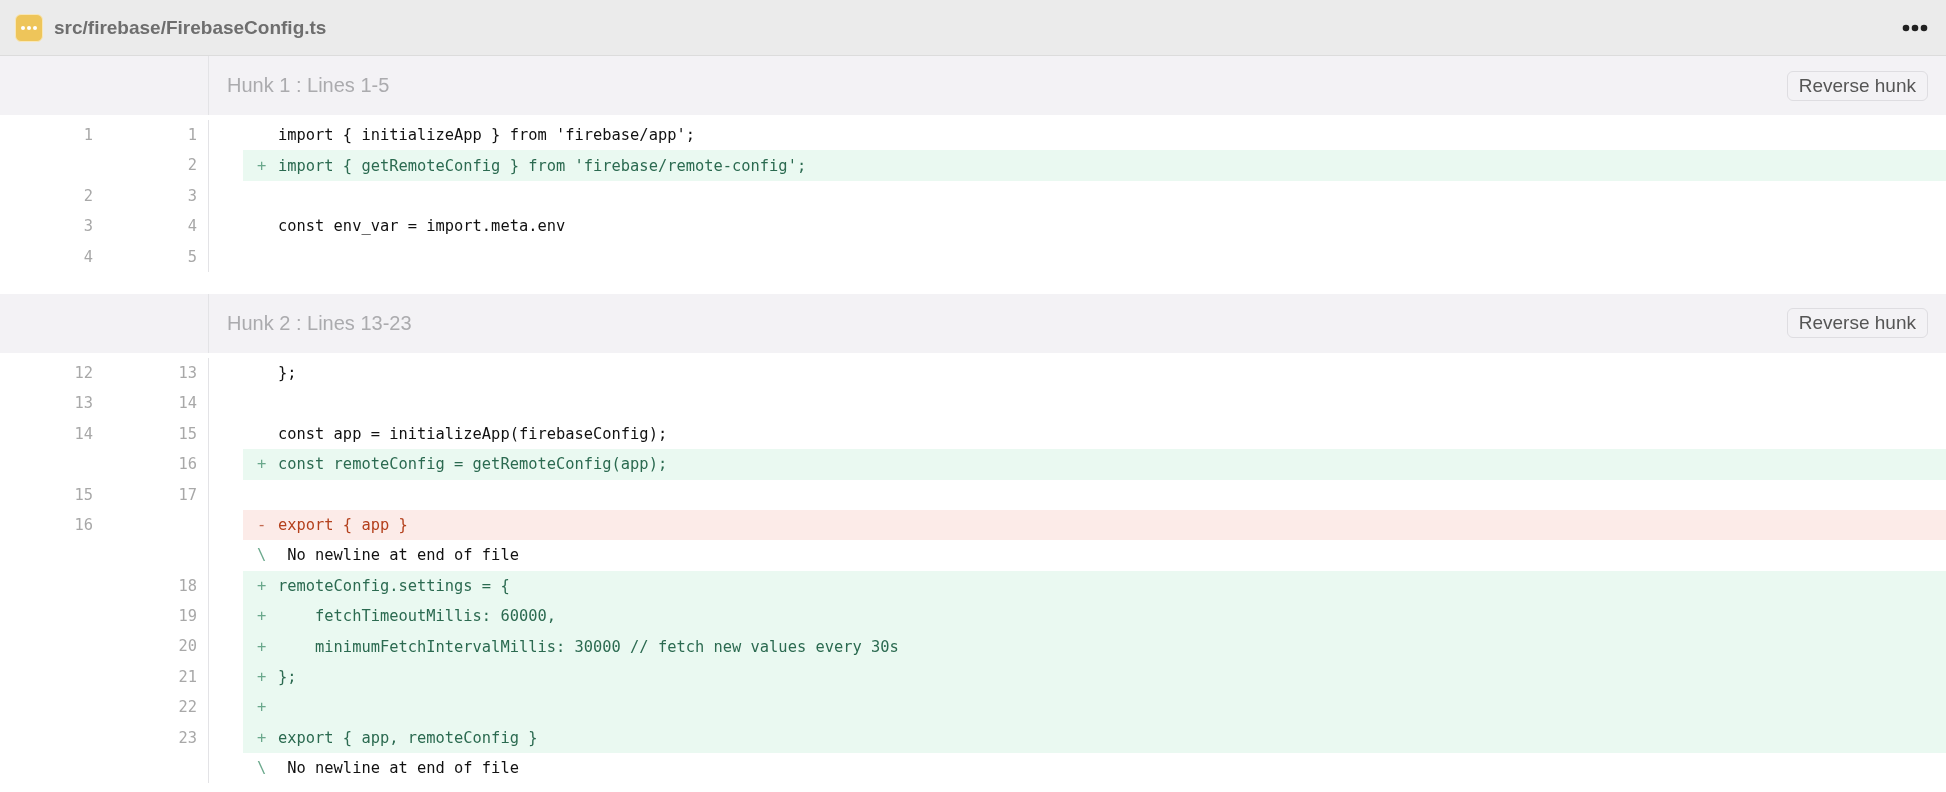 The image size is (1946, 792). Describe the element at coordinates (435, 616) in the screenshot. I see `code-text: fetchTimeoutMillis: 60000,` at that location.